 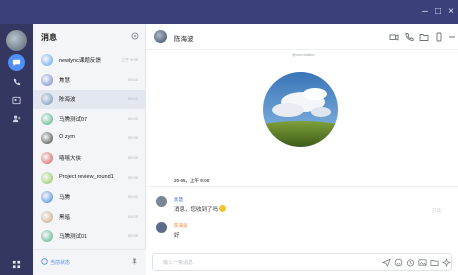 I want to click on read-status: 已读, so click(x=436, y=210).